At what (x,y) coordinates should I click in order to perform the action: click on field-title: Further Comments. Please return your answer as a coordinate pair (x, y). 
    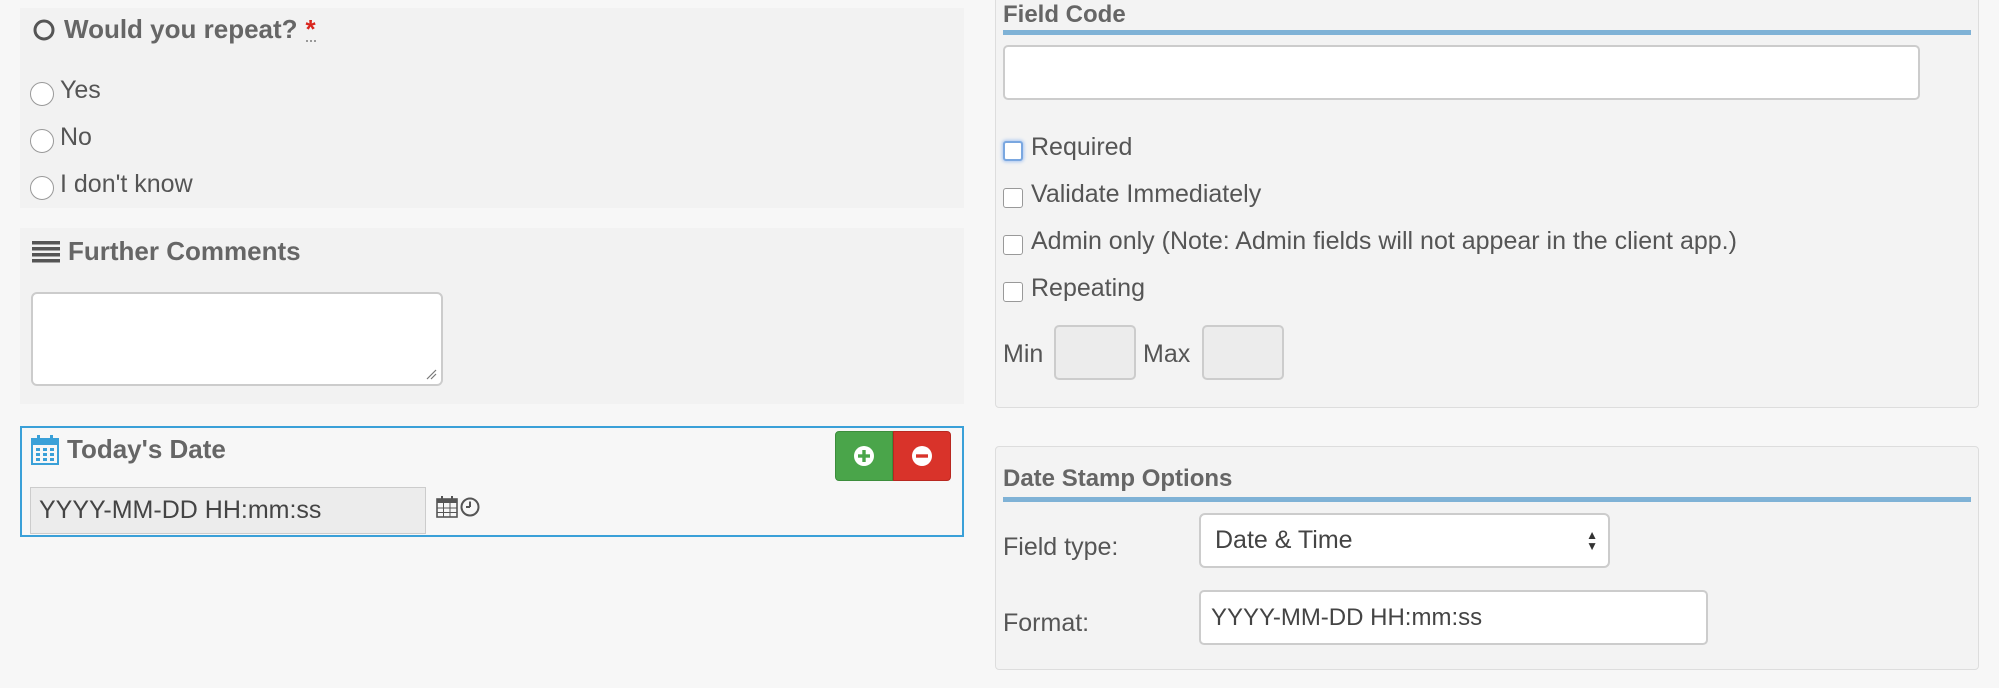
    Looking at the image, I should click on (166, 251).